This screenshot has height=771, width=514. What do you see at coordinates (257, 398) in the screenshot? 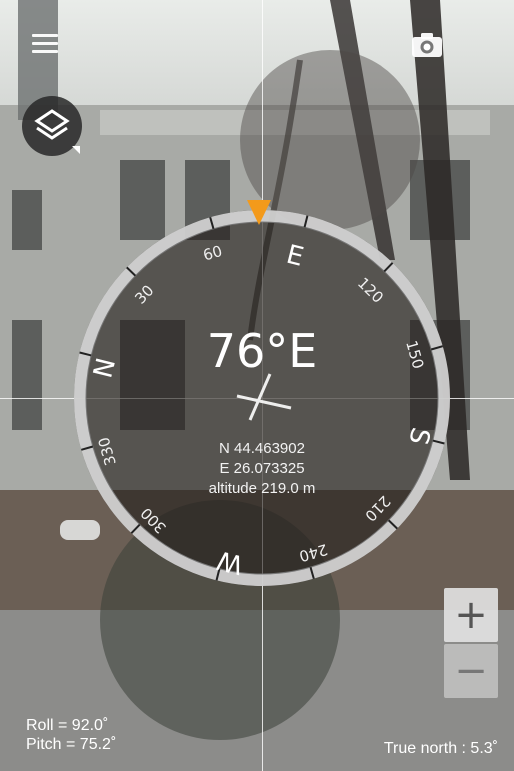
I see `crosshair-horizontal` at bounding box center [257, 398].